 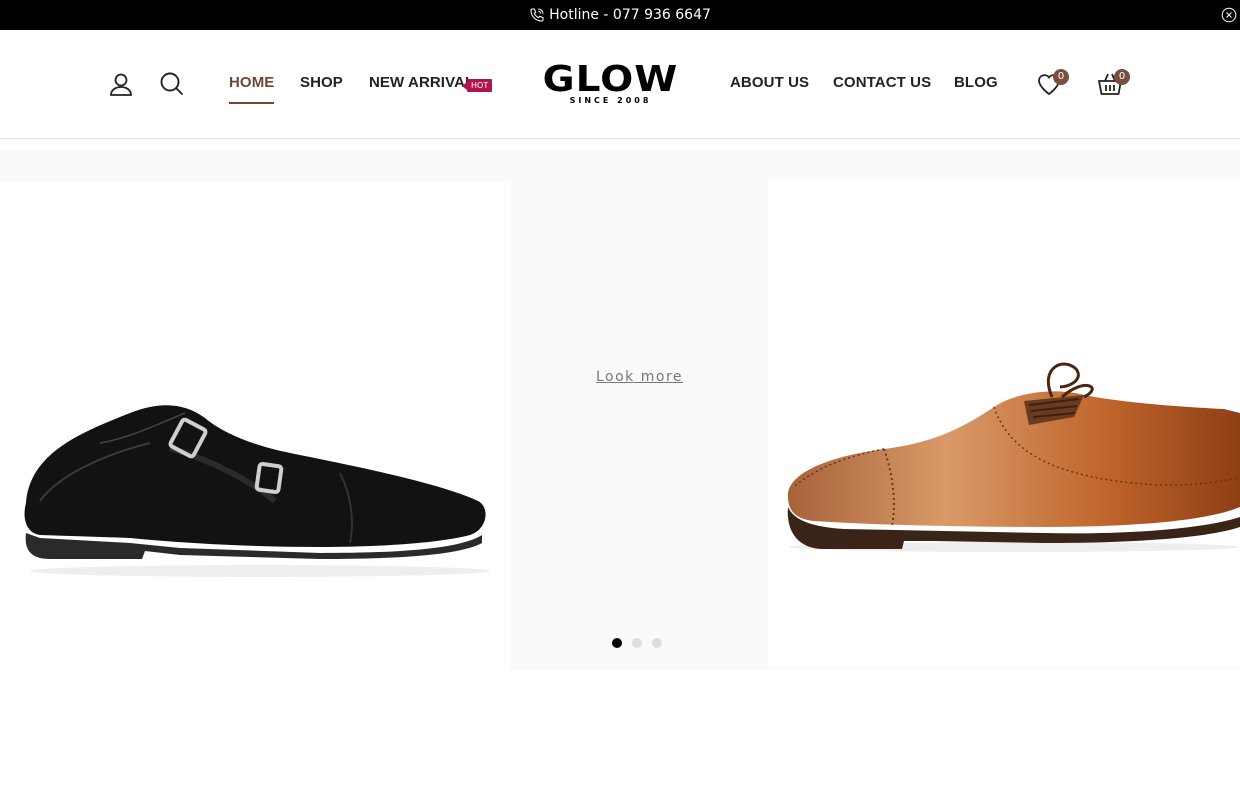 What do you see at coordinates (172, 84) in the screenshot?
I see `search-icon` at bounding box center [172, 84].